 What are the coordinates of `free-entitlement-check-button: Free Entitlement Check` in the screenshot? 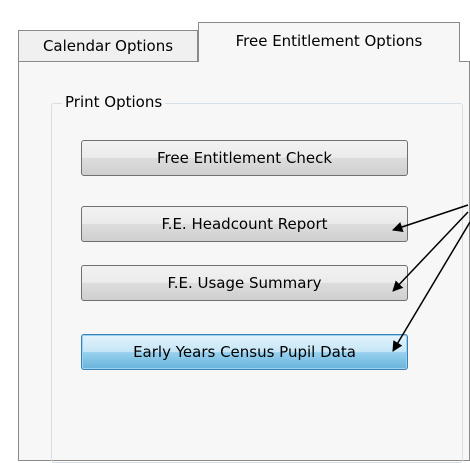 It's located at (244, 158).